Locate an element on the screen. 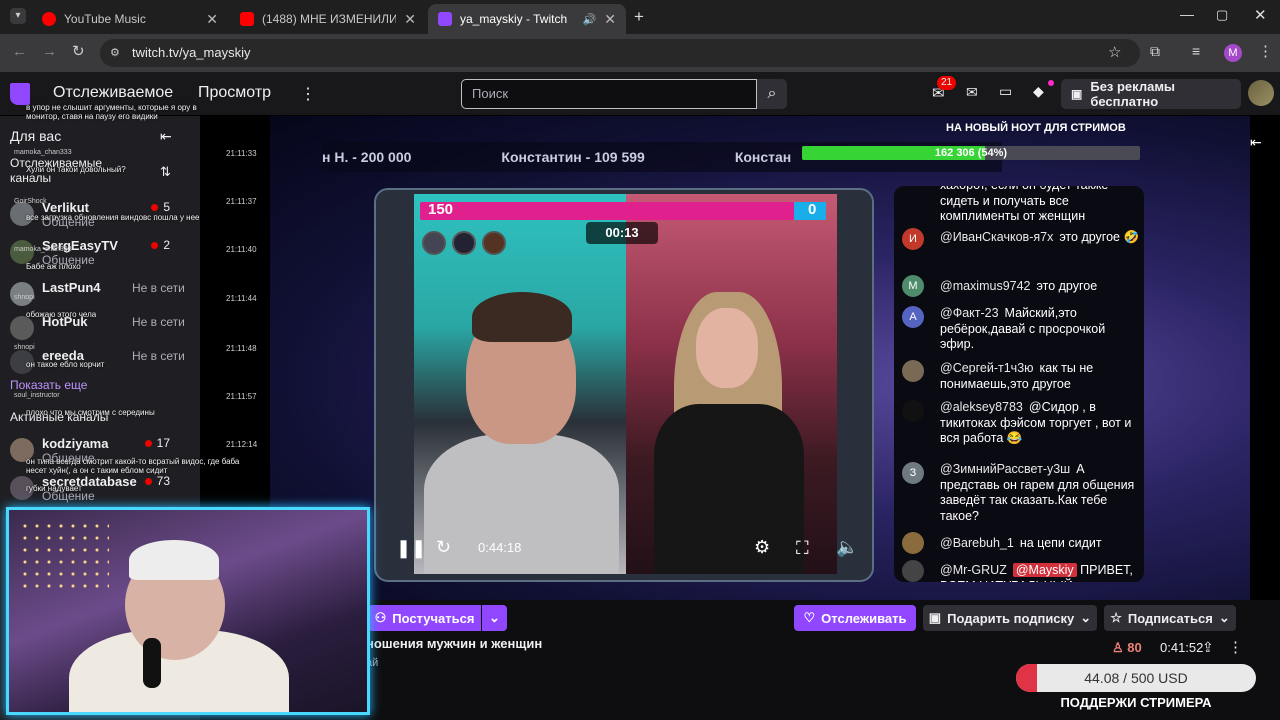 The height and width of the screenshot is (720, 1280). tab-list-dropdown-icon: ▾ is located at coordinates (18, 16).